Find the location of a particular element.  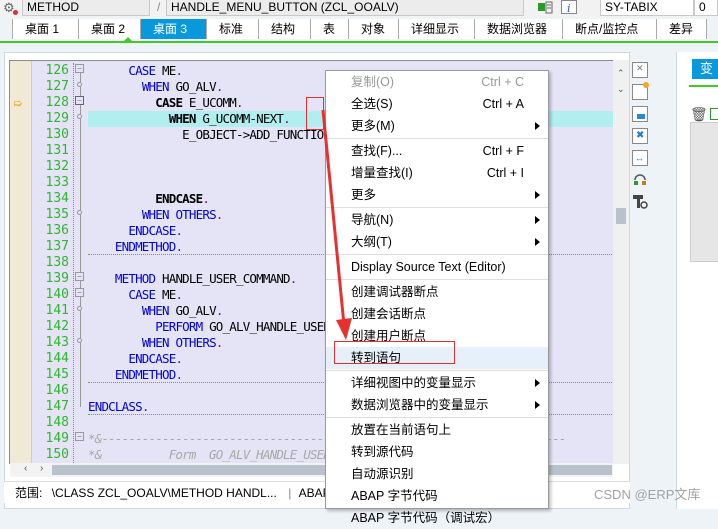

menu-item-label: ABAP 字节代码（调试宏） is located at coordinates (426, 518).